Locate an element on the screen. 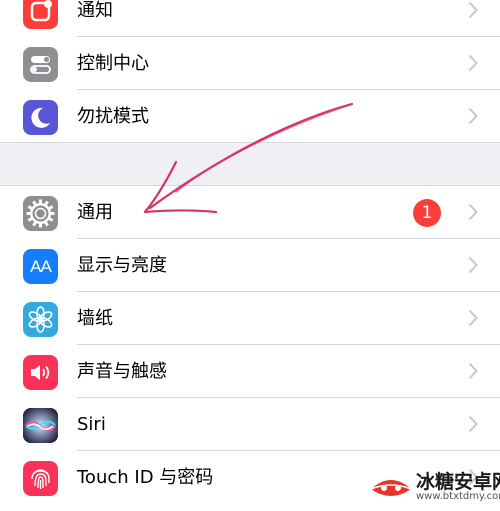 The image size is (500, 511). settings-row-label: 通知 is located at coordinates (95, 10).